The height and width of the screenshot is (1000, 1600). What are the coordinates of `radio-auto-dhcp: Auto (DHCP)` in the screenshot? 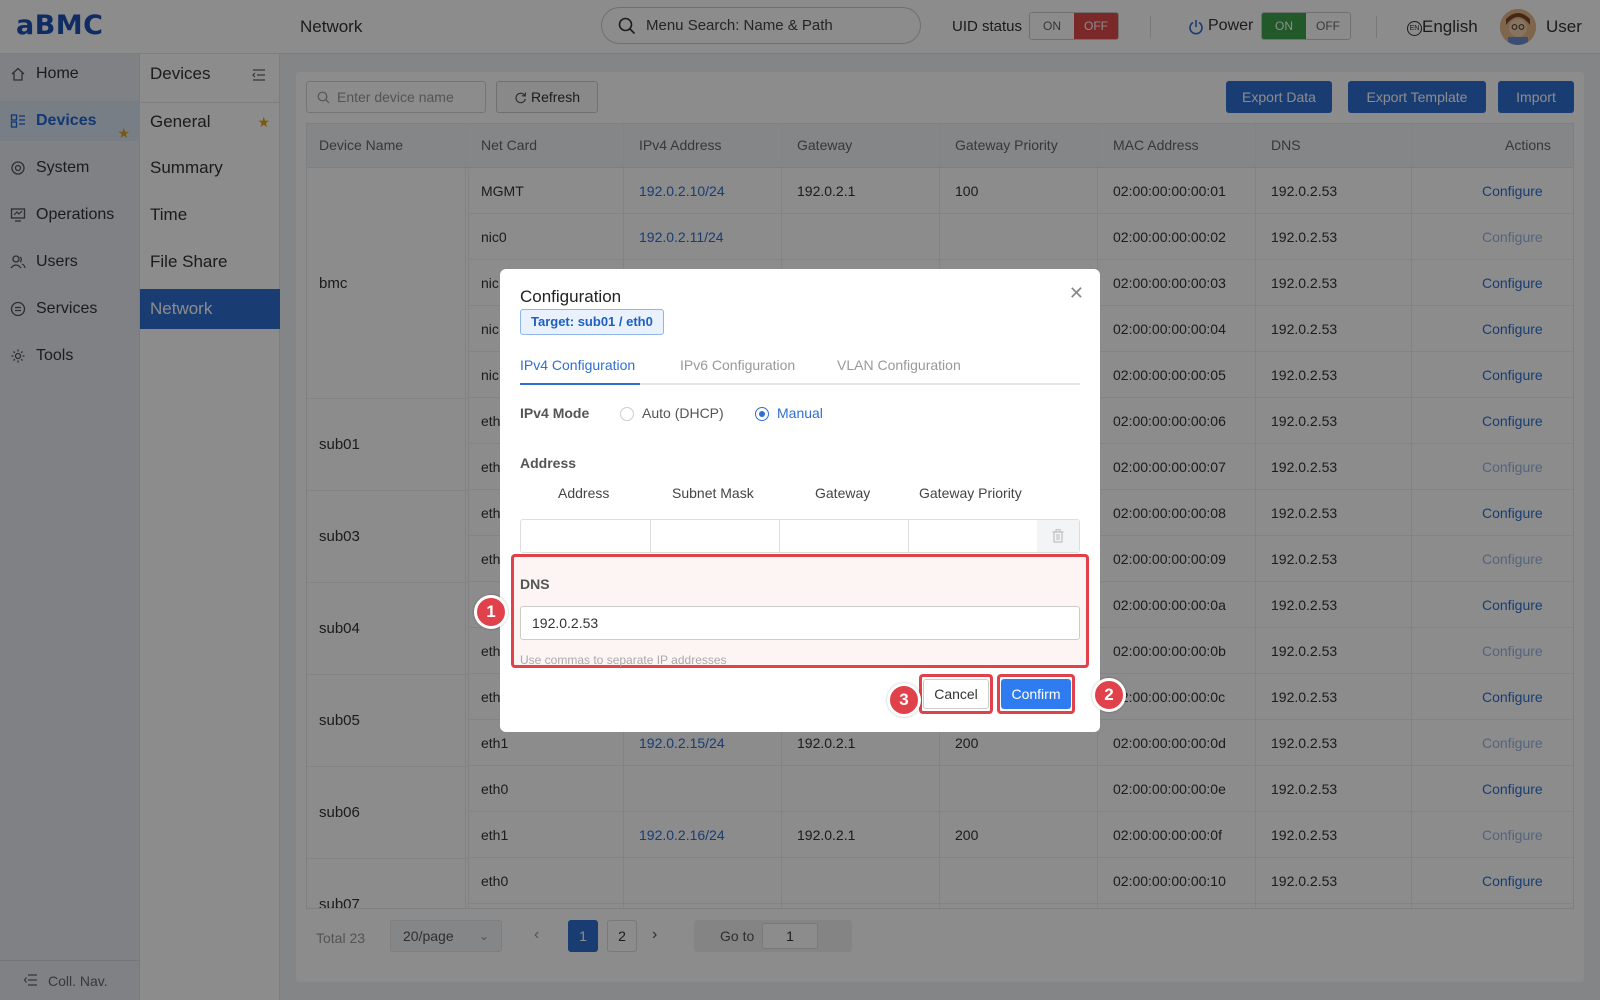 It's located at (672, 413).